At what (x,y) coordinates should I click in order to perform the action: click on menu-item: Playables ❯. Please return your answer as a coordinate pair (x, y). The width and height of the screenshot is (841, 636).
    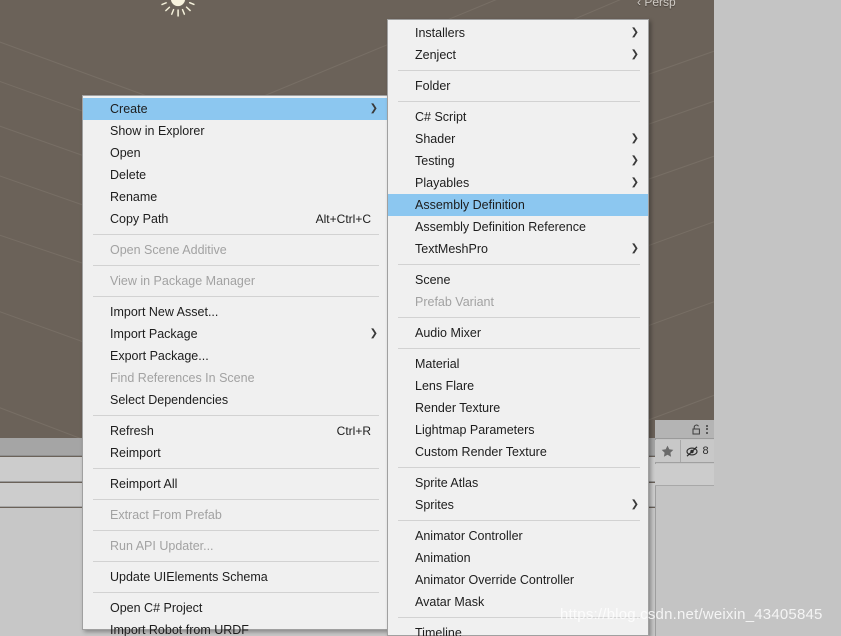
    Looking at the image, I should click on (518, 183).